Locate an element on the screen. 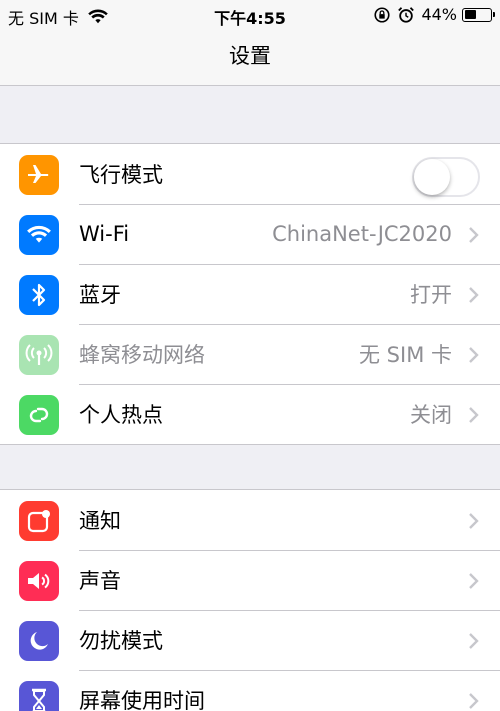 Image resolution: width=500 pixels, height=711 pixels. nav-bar: 设置 is located at coordinates (250, 58).